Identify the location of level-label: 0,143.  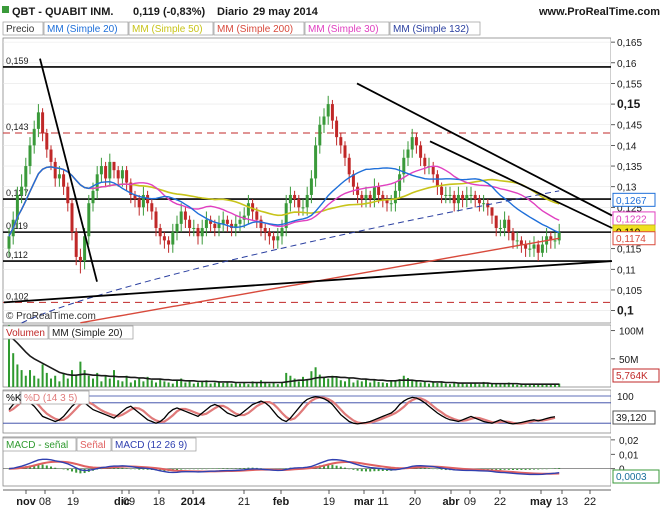
(17, 127).